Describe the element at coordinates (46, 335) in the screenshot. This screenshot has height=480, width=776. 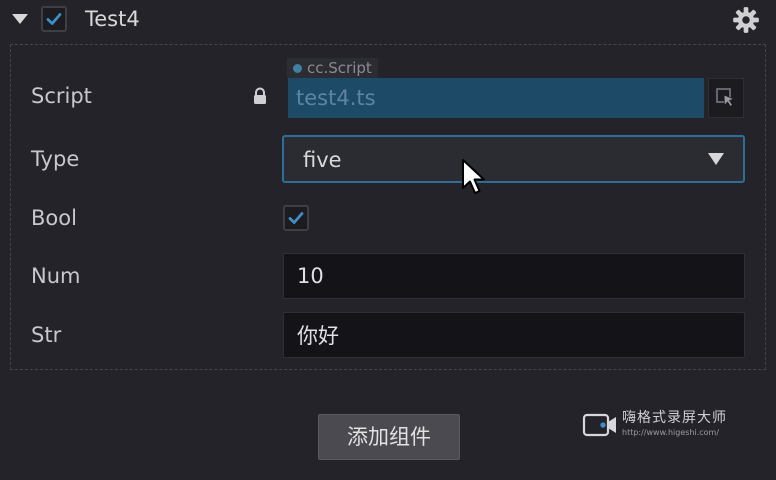
I see `str-label: Str` at that location.